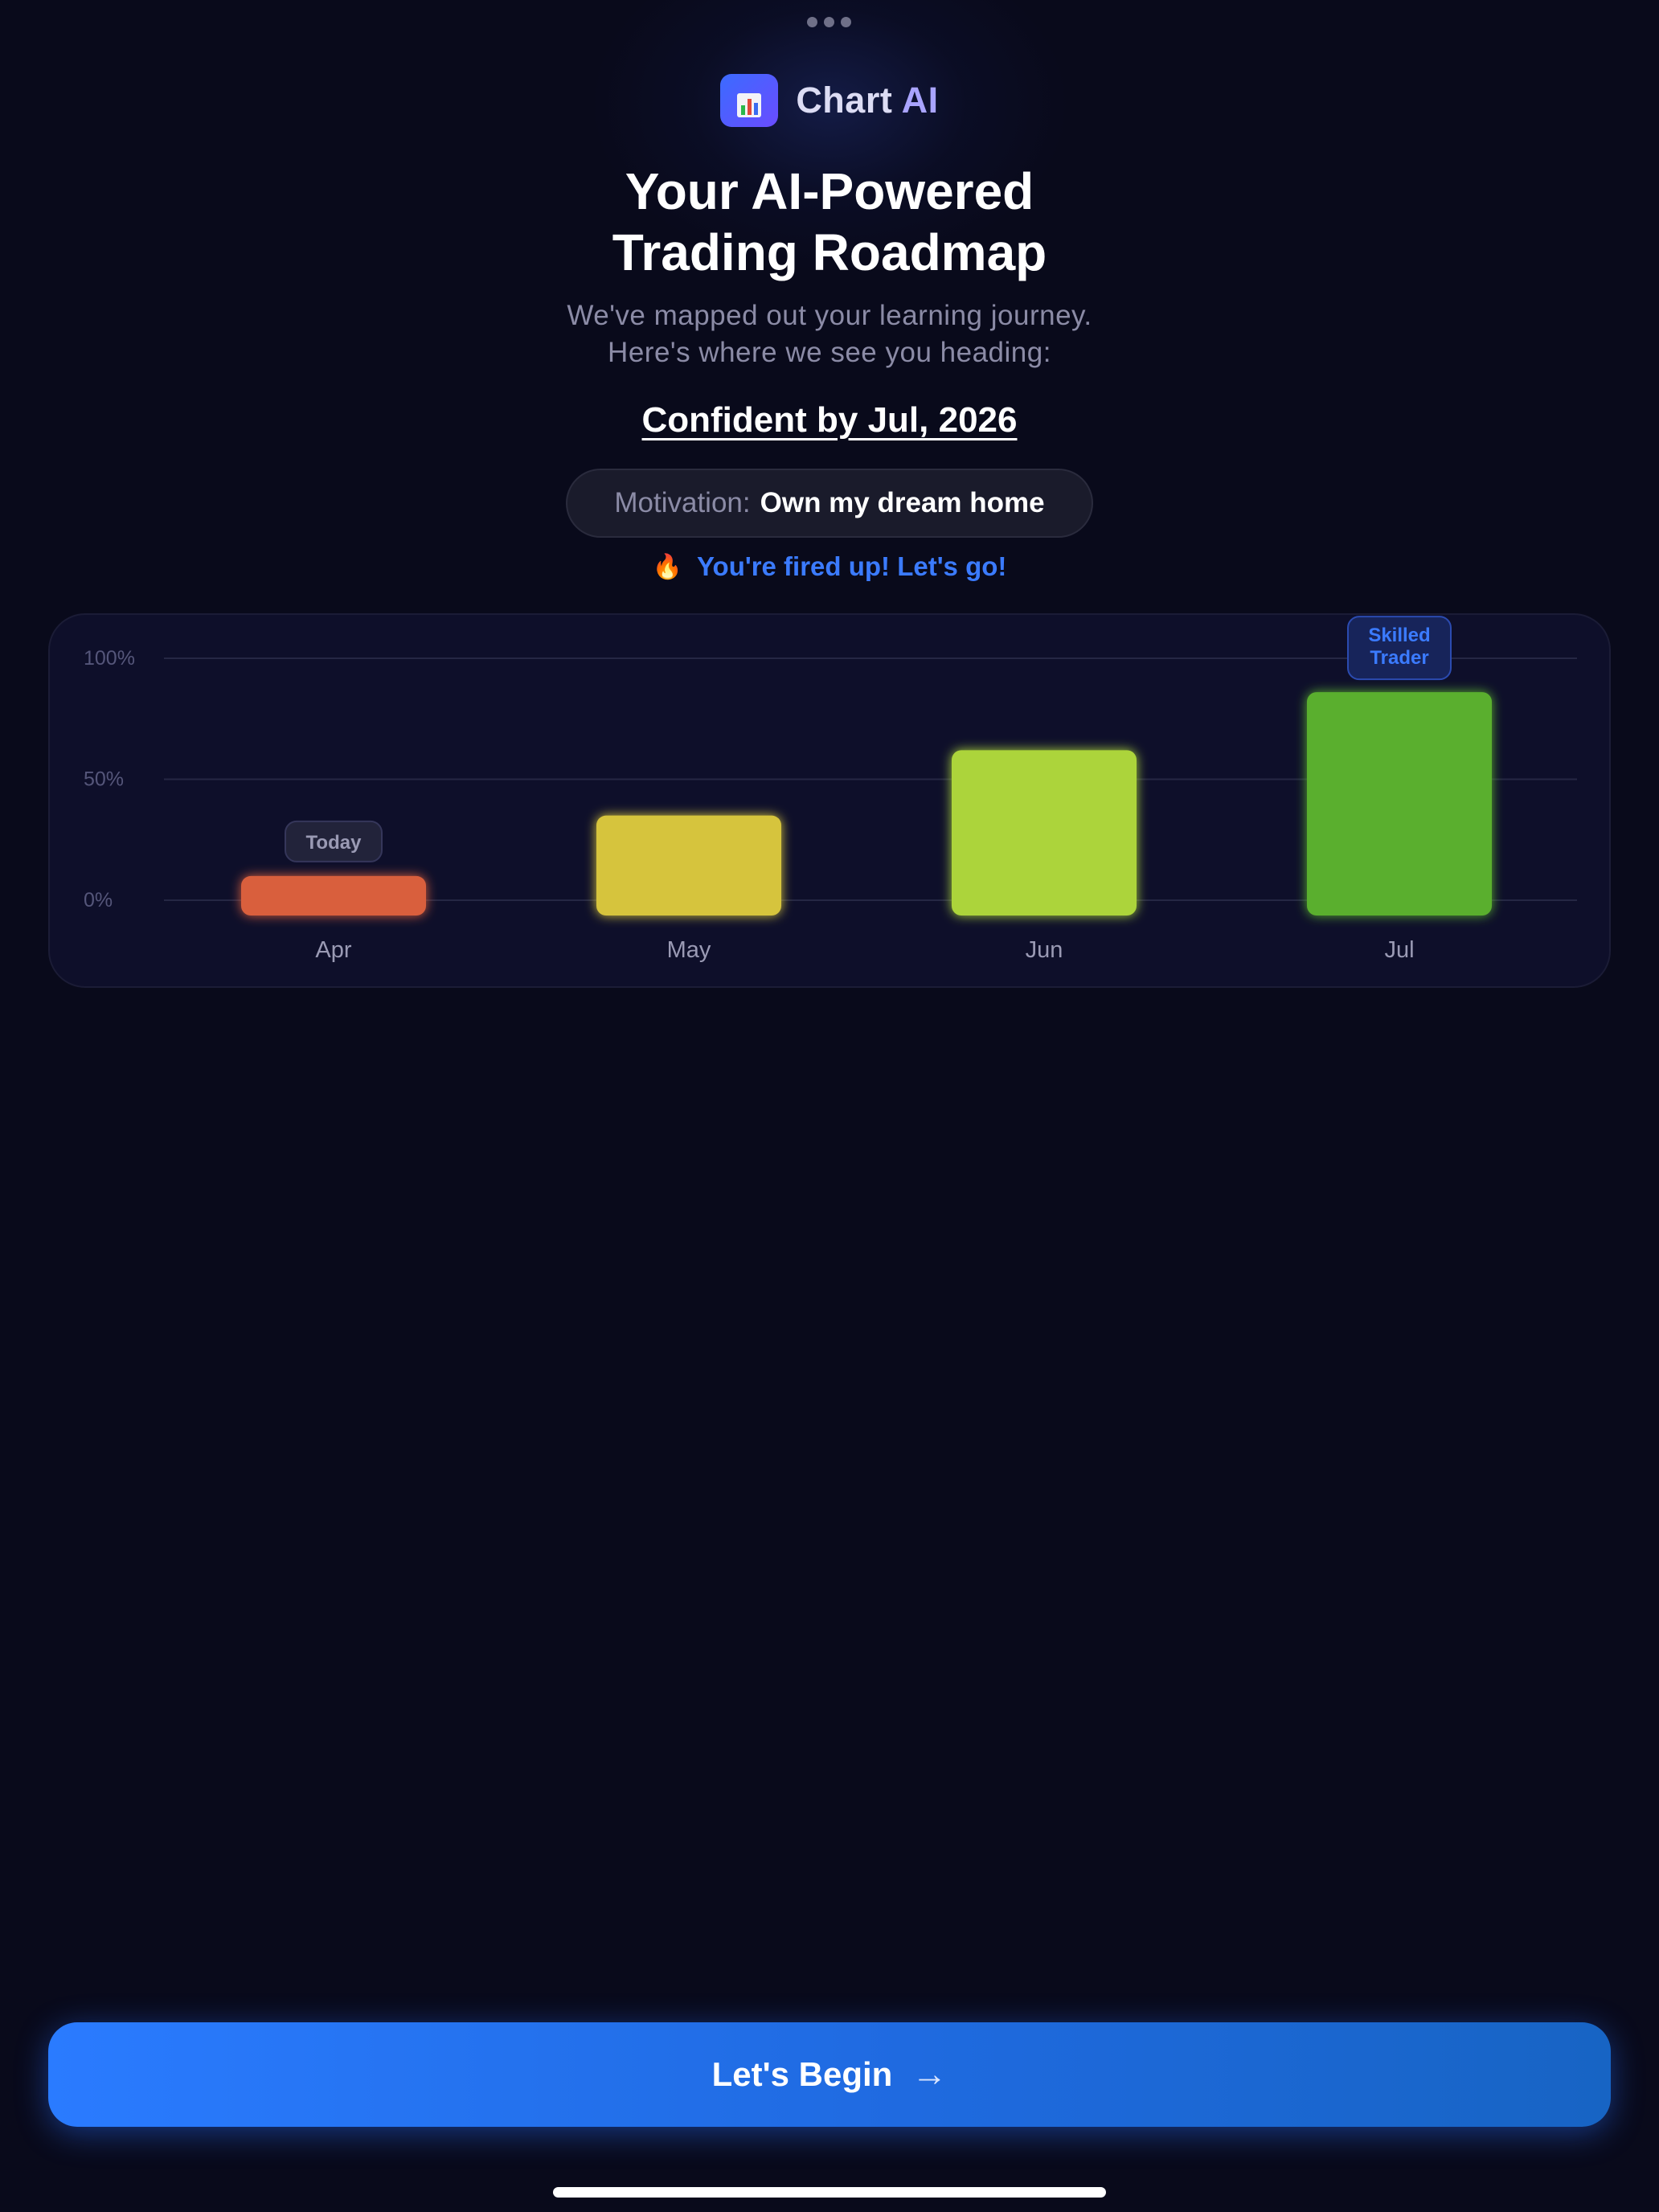  I want to click on motivation-label: Motivation:, so click(682, 502).